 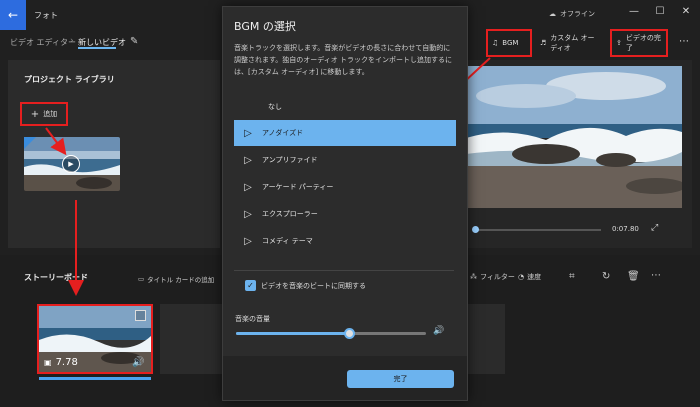 I want to click on seascape-preview-image, so click(x=574, y=137).